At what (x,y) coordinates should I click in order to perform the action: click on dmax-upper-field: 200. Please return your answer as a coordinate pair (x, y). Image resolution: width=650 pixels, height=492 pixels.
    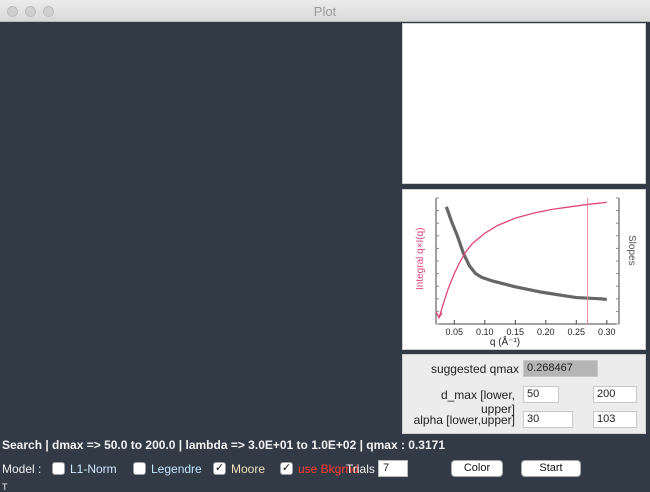
    Looking at the image, I should click on (615, 394).